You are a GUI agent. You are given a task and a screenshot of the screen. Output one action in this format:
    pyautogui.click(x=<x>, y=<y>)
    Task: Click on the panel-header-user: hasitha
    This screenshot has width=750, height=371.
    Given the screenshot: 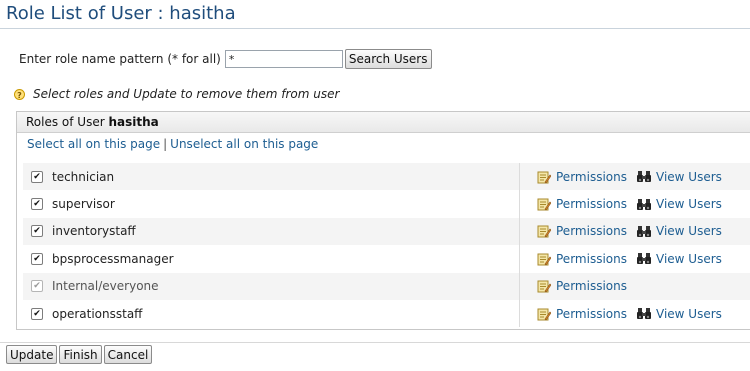 What is the action you would take?
    pyautogui.click(x=133, y=122)
    